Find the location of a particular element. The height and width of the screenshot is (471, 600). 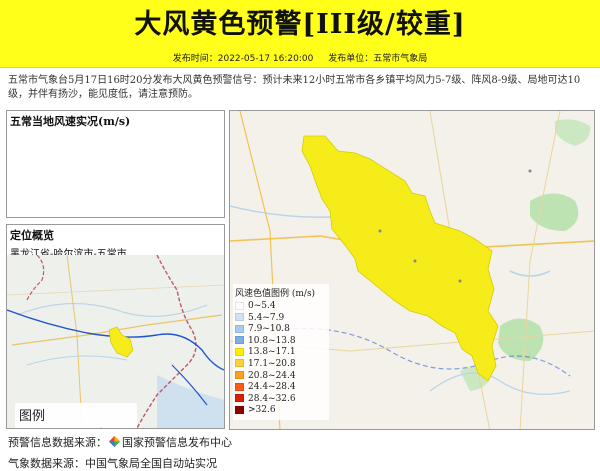

wind-range-label: 20.8~24.4 is located at coordinates (272, 375).